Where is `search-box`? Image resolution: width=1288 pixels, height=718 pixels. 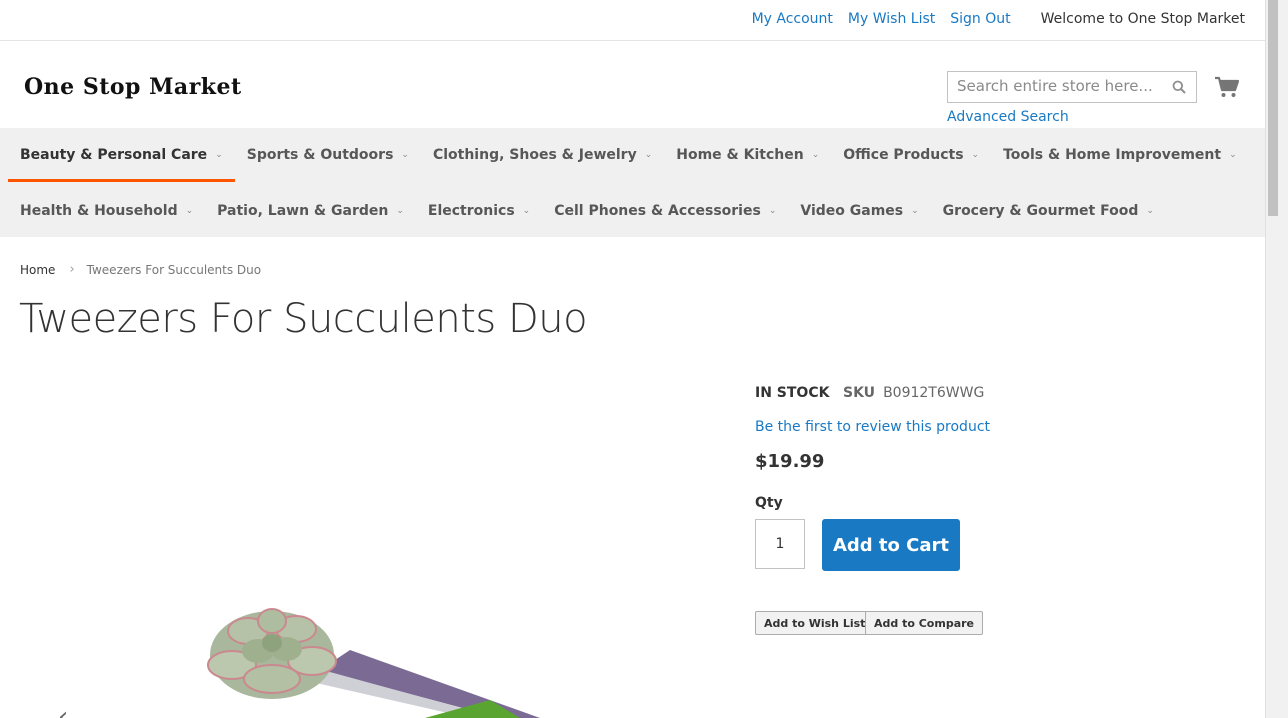
search-box is located at coordinates (1072, 87).